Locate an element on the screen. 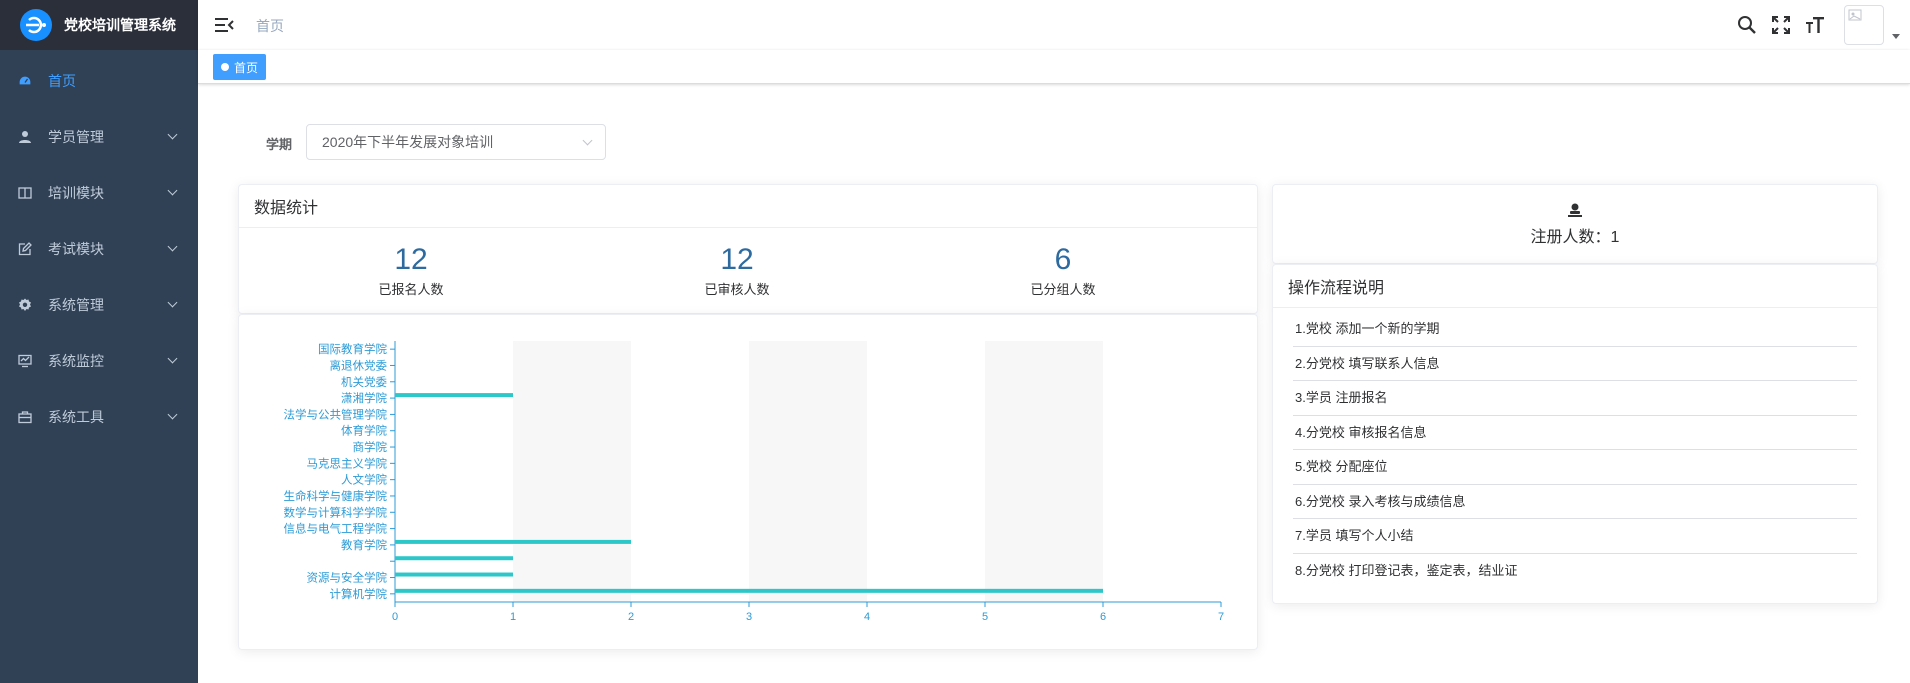  sidebar-item-label: 系统管理 is located at coordinates (76, 305).